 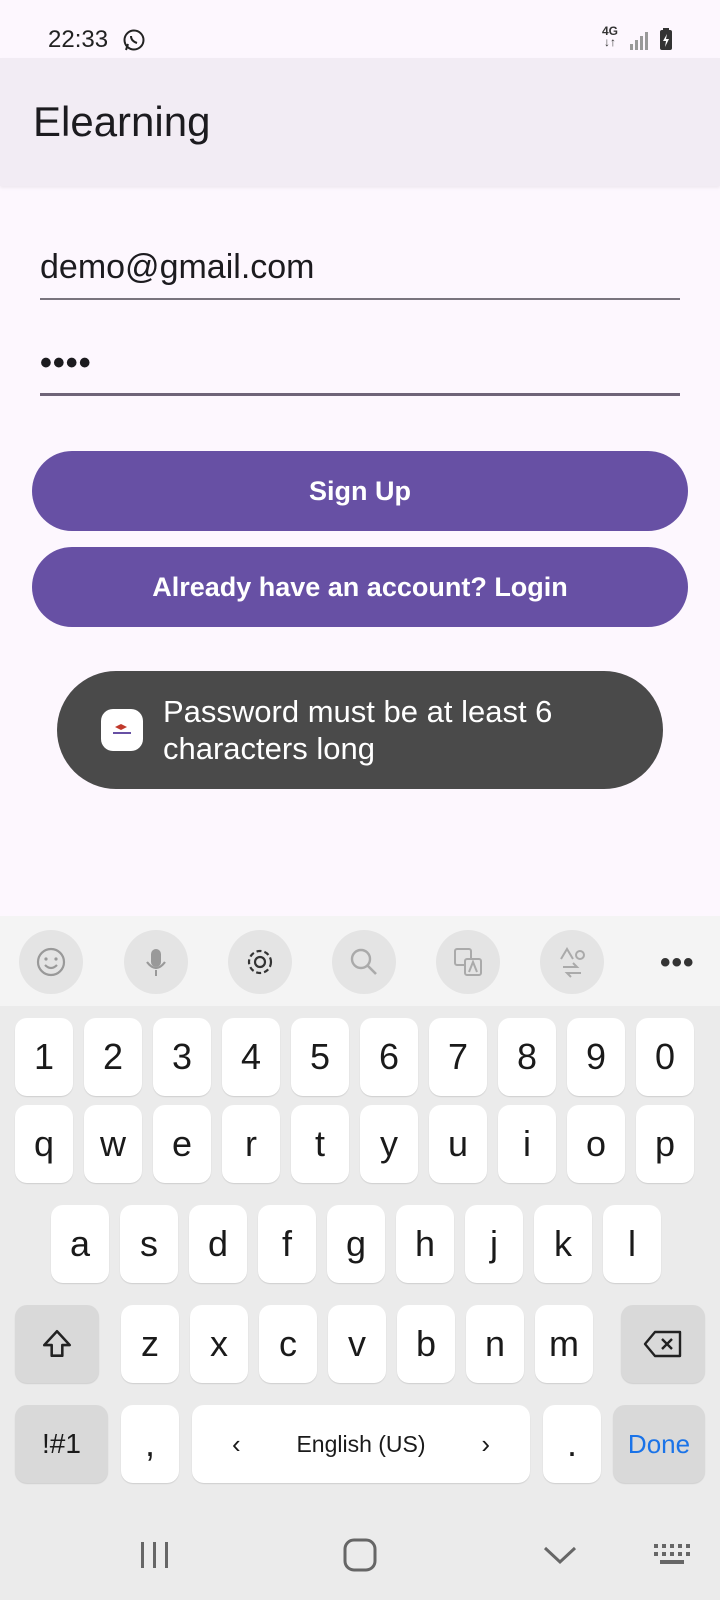 I want to click on number-key: 1, so click(x=44, y=1057).